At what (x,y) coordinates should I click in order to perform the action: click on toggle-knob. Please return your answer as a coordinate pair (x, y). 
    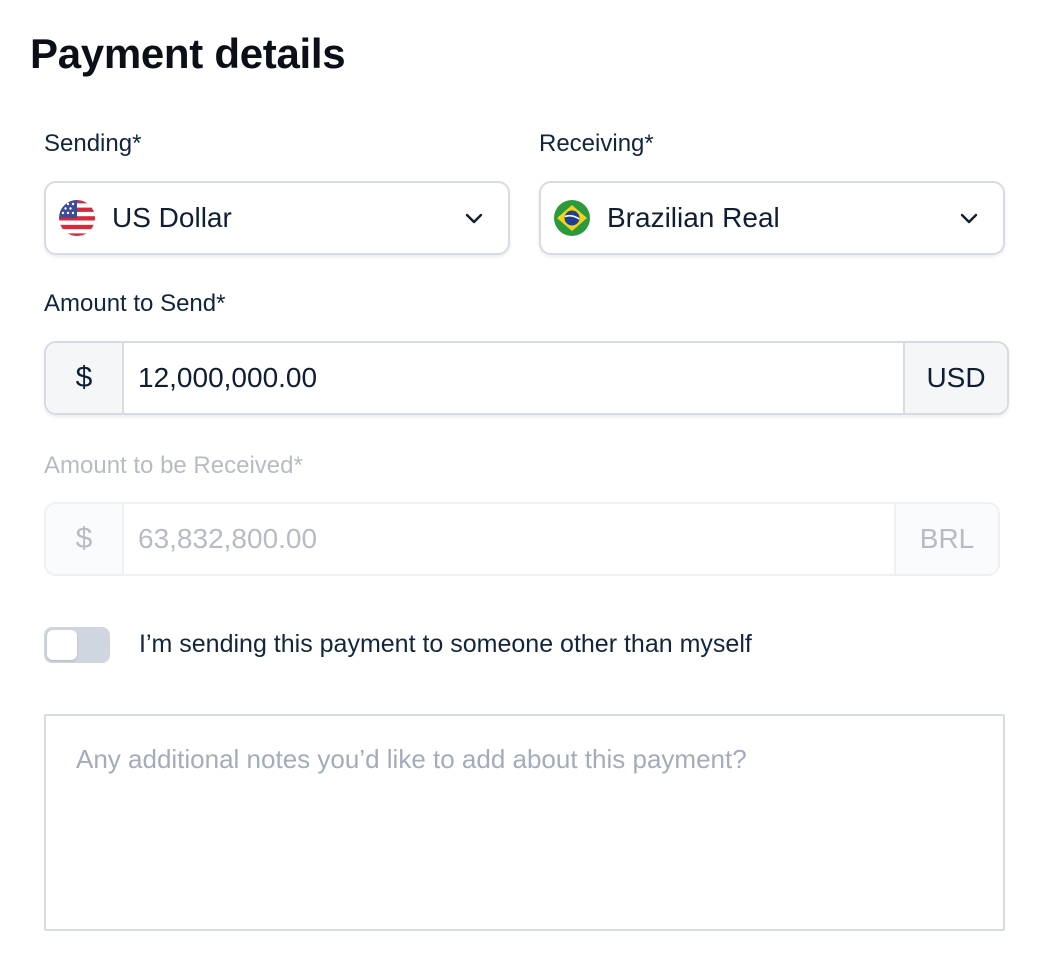
    Looking at the image, I should click on (62, 645).